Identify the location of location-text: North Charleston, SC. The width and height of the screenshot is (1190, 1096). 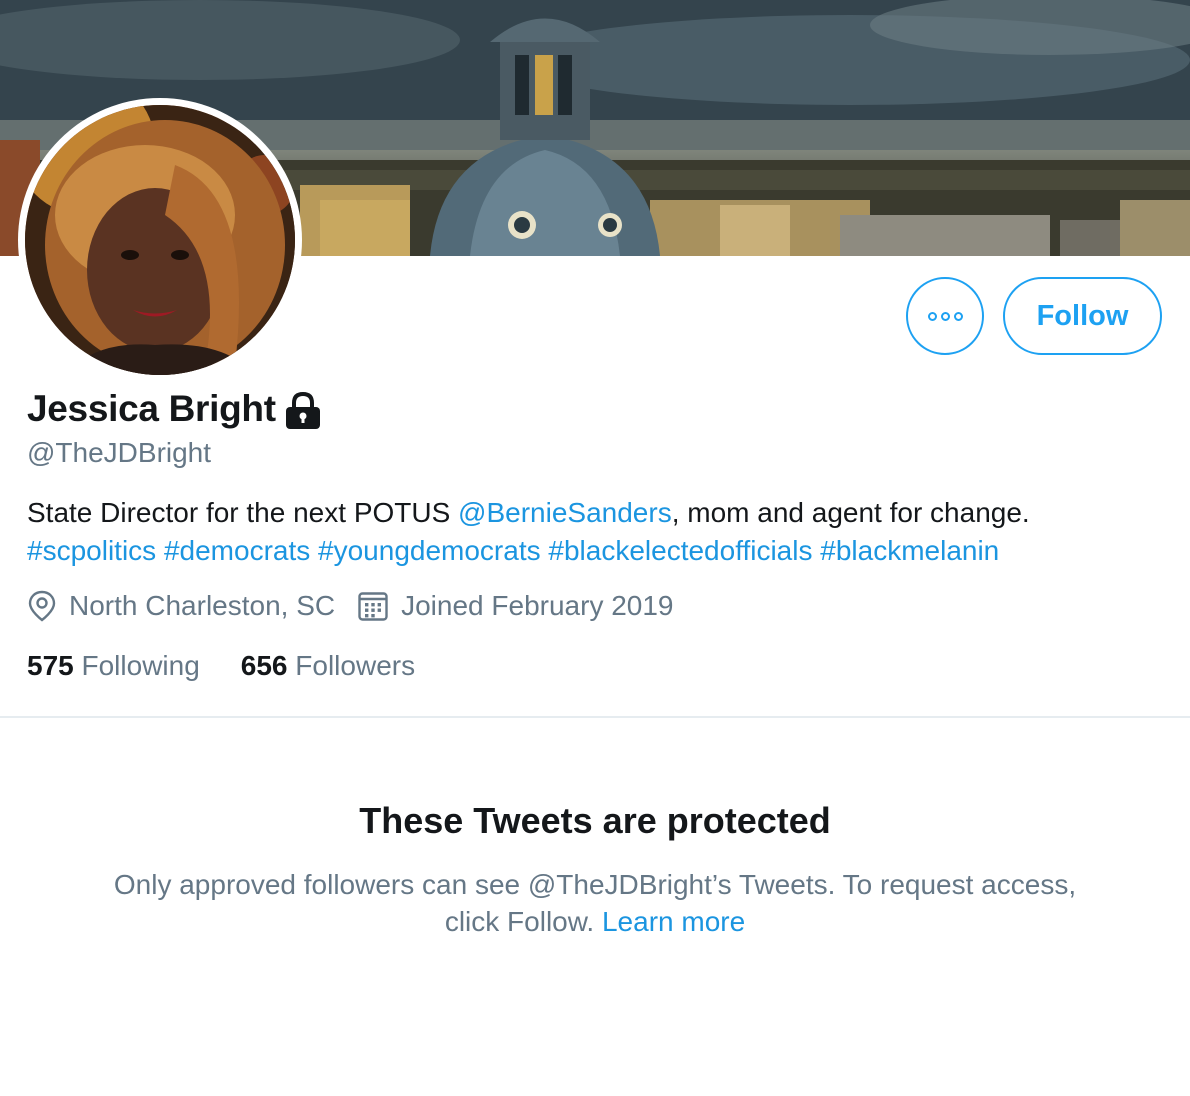
(202, 605).